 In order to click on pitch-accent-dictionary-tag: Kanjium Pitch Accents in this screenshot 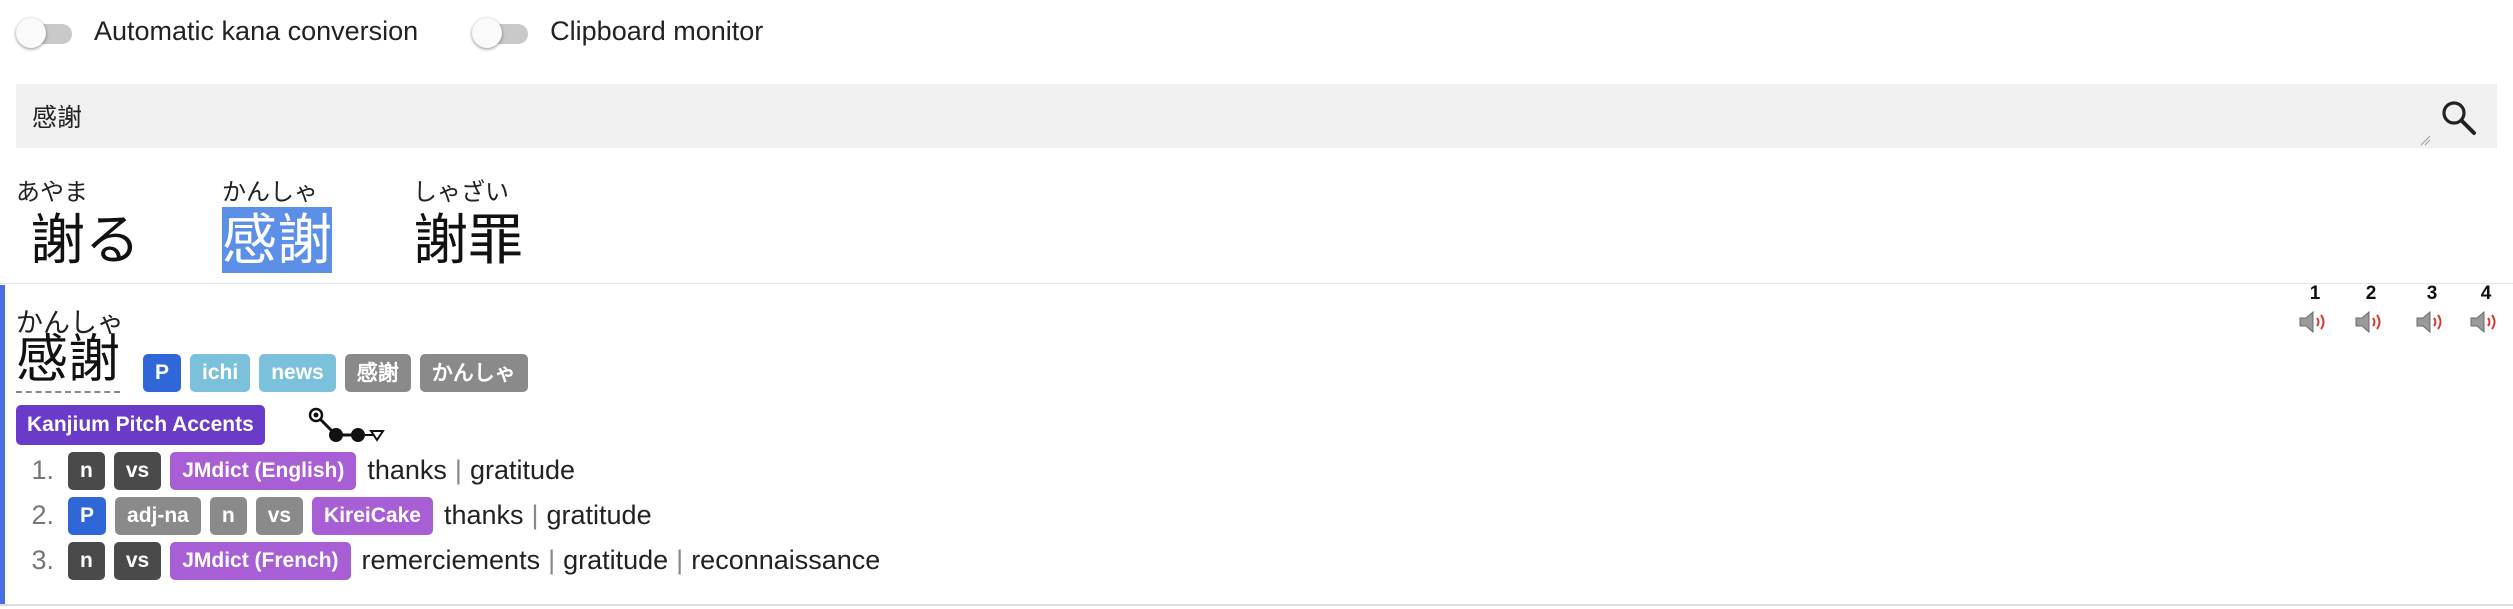, I will do `click(140, 425)`.